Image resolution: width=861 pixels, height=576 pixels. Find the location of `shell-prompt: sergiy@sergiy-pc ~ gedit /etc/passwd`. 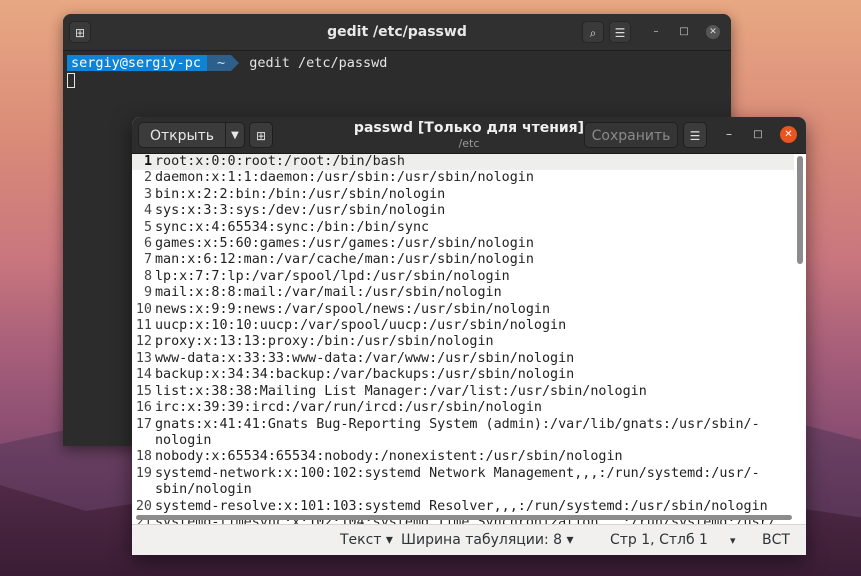

shell-prompt: sergiy@sergiy-pc ~ gedit /etc/passwd is located at coordinates (399, 63).